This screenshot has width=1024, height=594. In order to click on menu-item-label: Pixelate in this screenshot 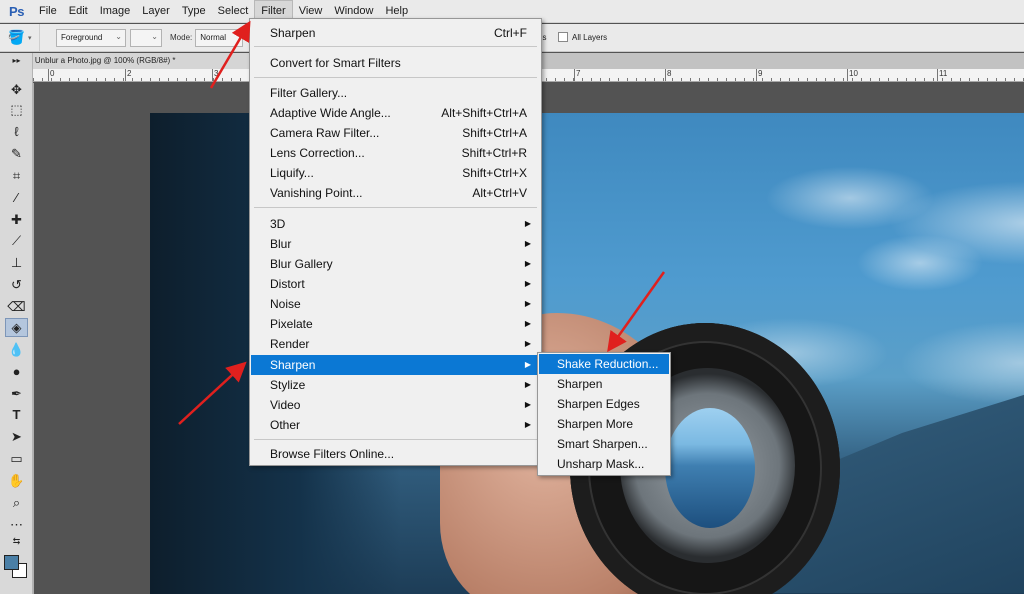, I will do `click(291, 324)`.